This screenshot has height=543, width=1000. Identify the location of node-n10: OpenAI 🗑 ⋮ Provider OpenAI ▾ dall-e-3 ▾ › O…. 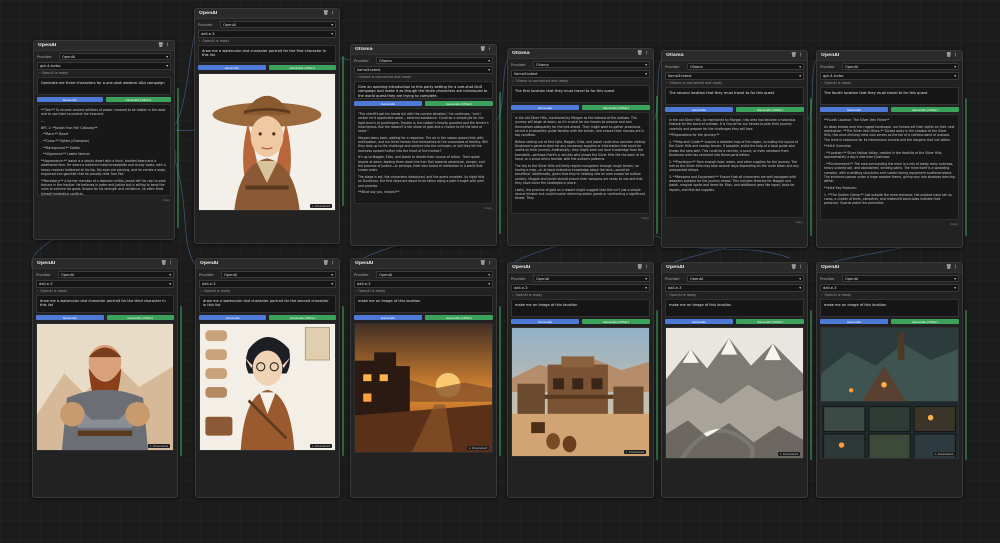
(580, 380).